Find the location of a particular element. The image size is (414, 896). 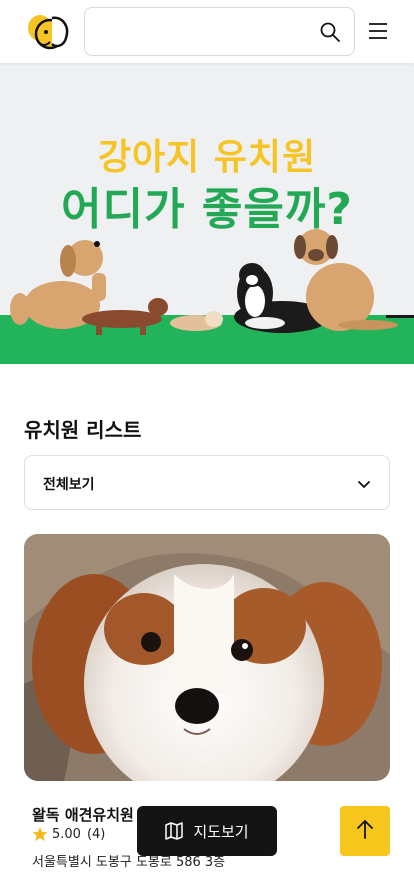

listing-name: 왈독 애견유치원 is located at coordinates (83, 814).